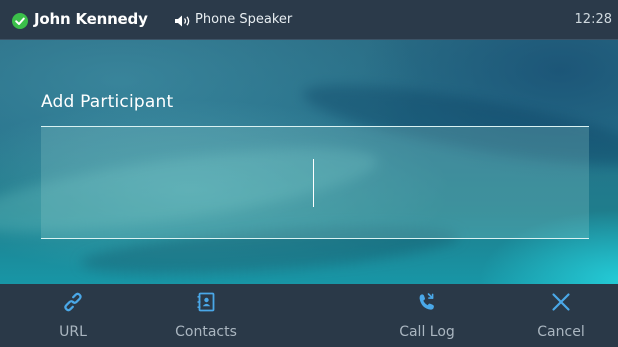 This screenshot has width=618, height=347. I want to click on contacts-softkey: Contacts, so click(206, 315).